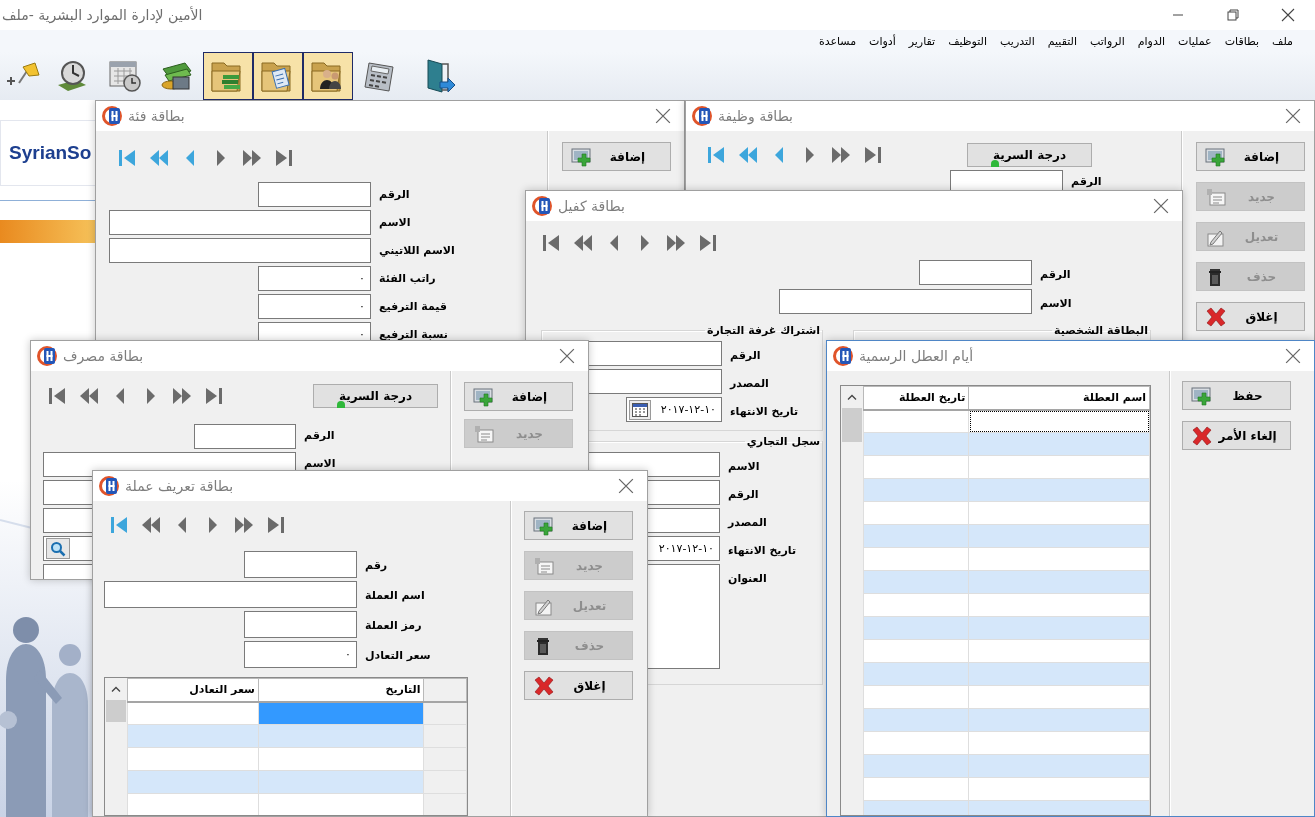  What do you see at coordinates (193, 690) in the screenshot?
I see `column-header: سعر التعادل` at bounding box center [193, 690].